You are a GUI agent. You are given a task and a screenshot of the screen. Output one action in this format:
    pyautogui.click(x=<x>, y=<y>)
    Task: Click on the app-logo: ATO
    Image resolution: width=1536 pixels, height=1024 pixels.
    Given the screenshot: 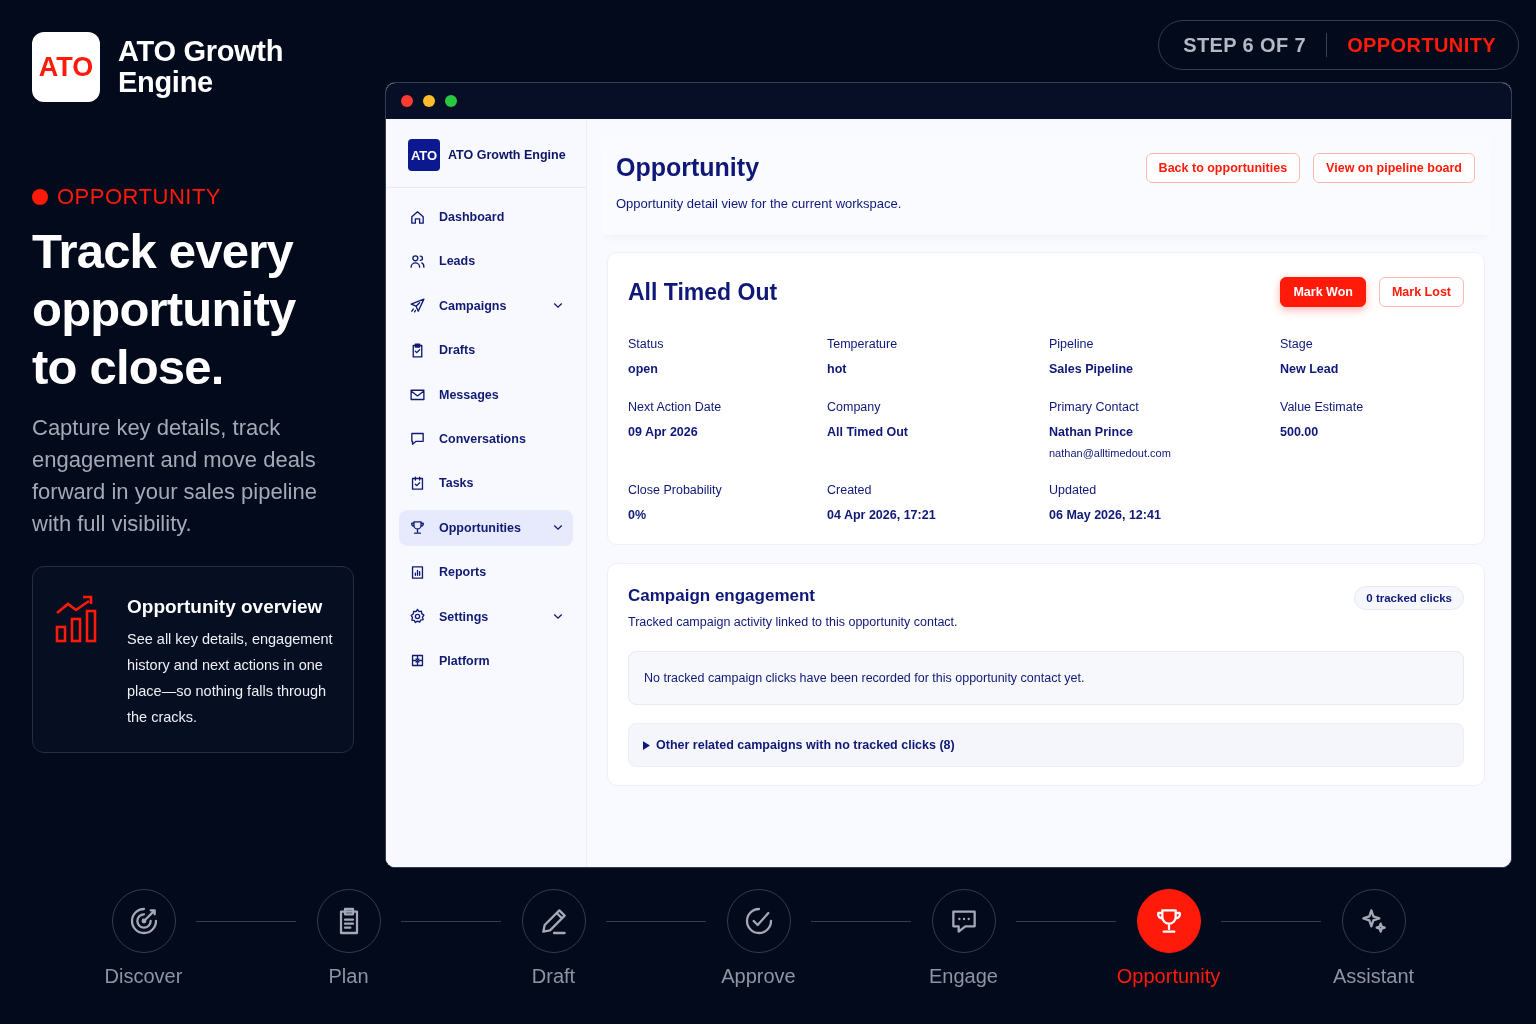 What is the action you would take?
    pyautogui.click(x=424, y=155)
    